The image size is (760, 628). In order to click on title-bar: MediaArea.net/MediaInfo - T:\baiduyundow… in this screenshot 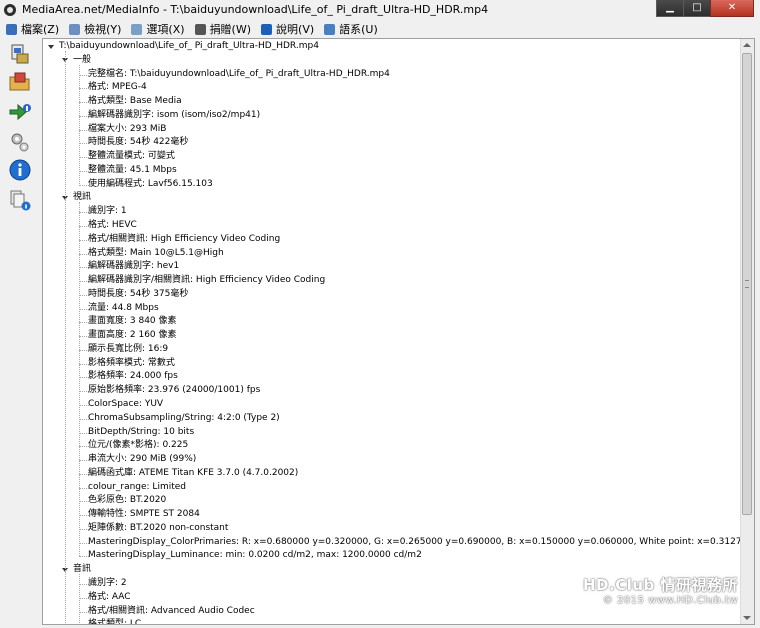, I will do `click(380, 10)`.